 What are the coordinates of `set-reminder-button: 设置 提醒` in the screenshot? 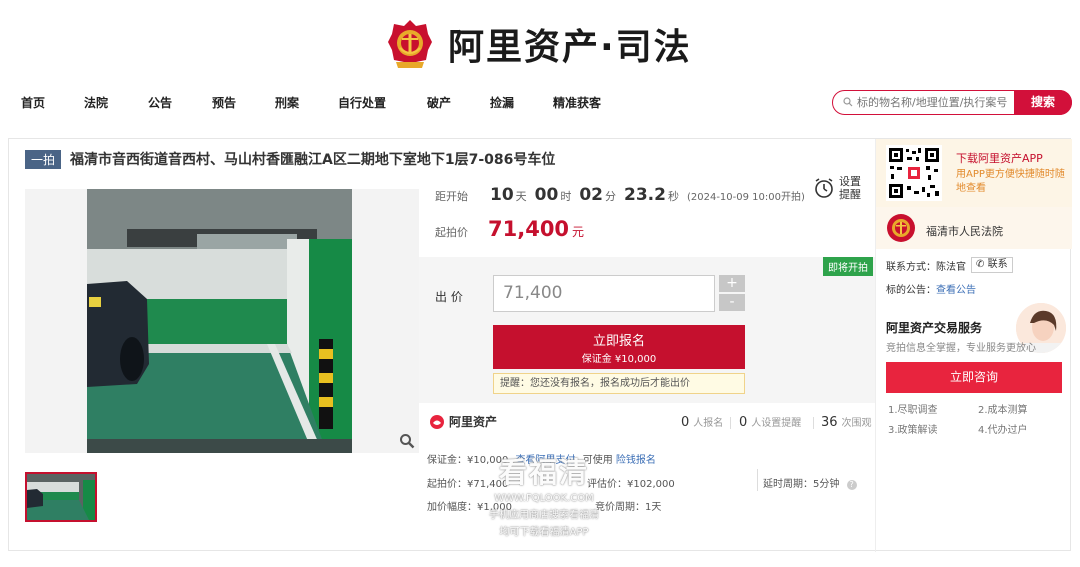 It's located at (837, 188).